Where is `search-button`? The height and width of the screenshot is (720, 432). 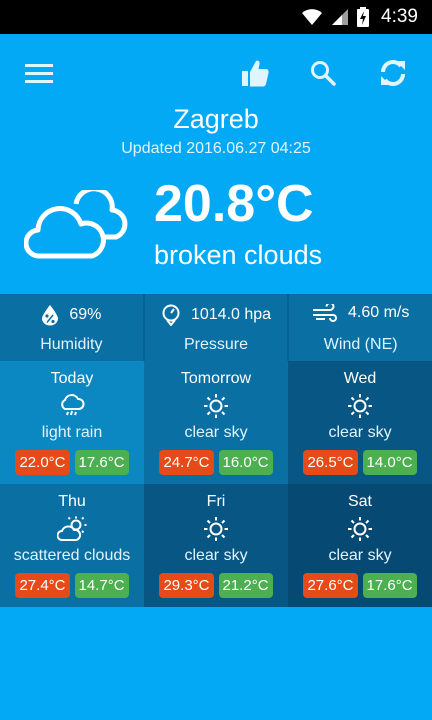
search-button is located at coordinates (323, 73).